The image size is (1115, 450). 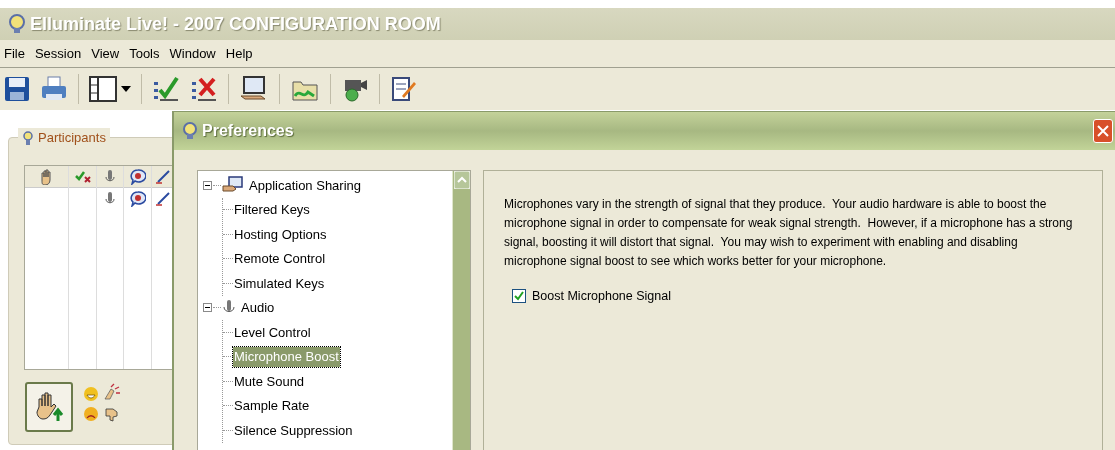 I want to click on tree-item: Simulated Keys, so click(x=279, y=283).